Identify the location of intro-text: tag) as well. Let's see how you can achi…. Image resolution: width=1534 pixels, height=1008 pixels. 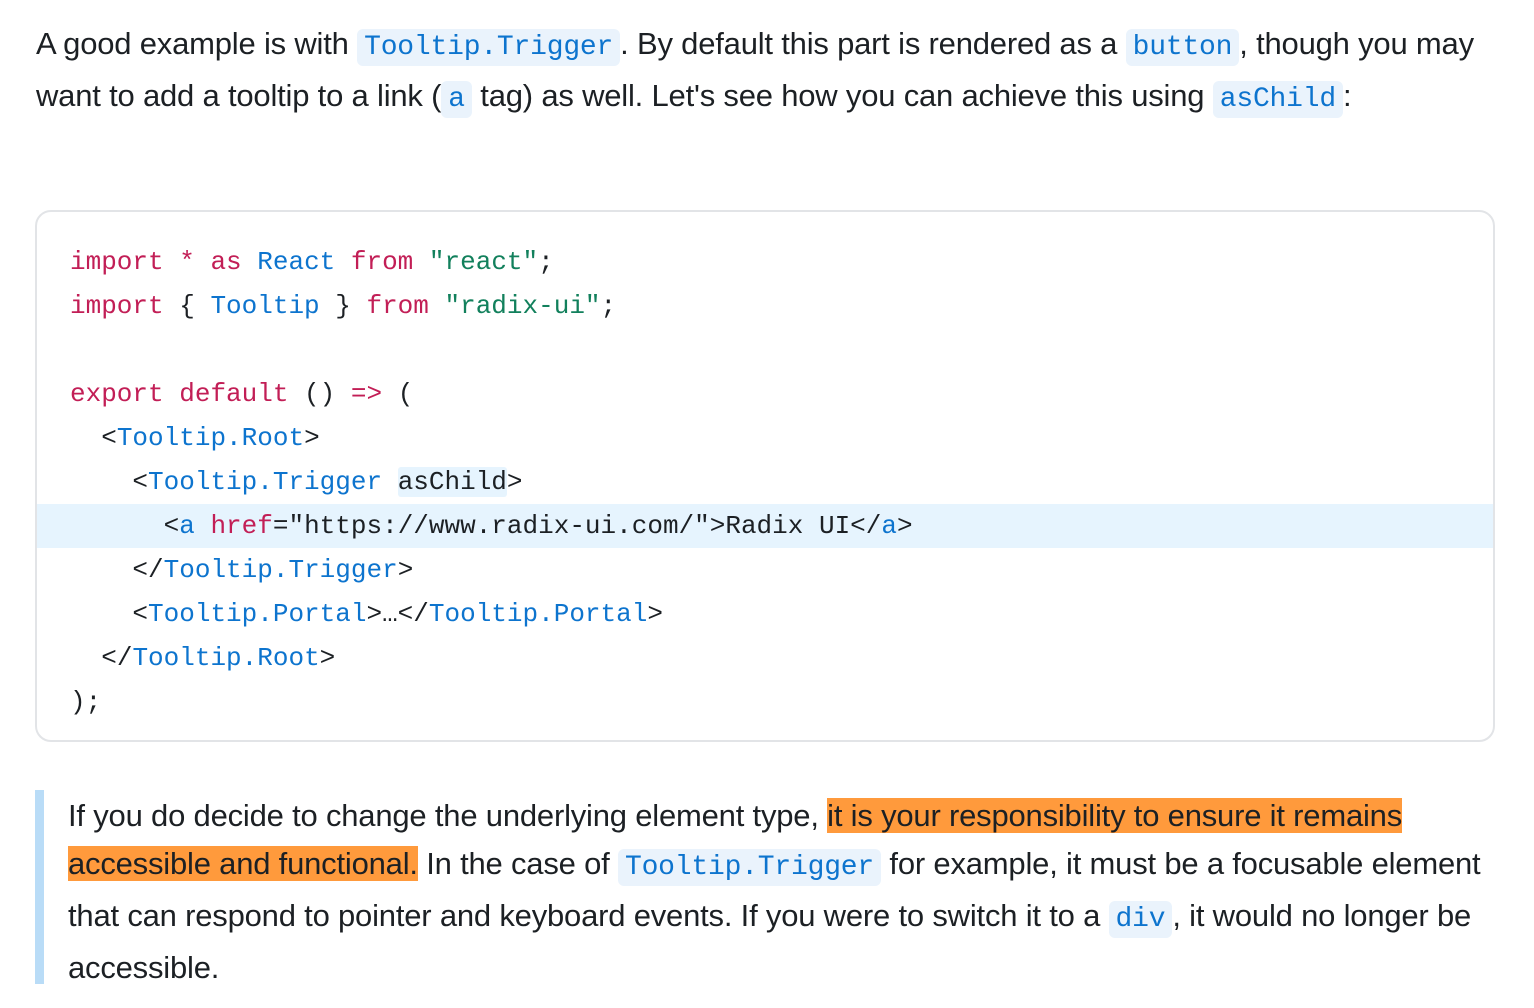
(842, 95).